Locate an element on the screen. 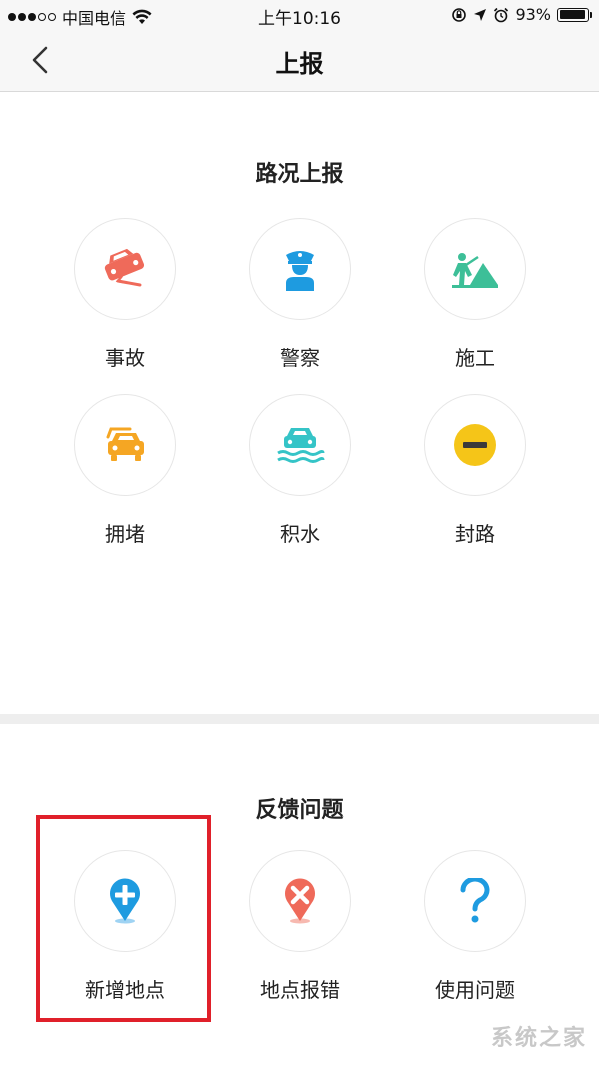 The width and height of the screenshot is (599, 1066). traffic-jam-icon is located at coordinates (125, 444).